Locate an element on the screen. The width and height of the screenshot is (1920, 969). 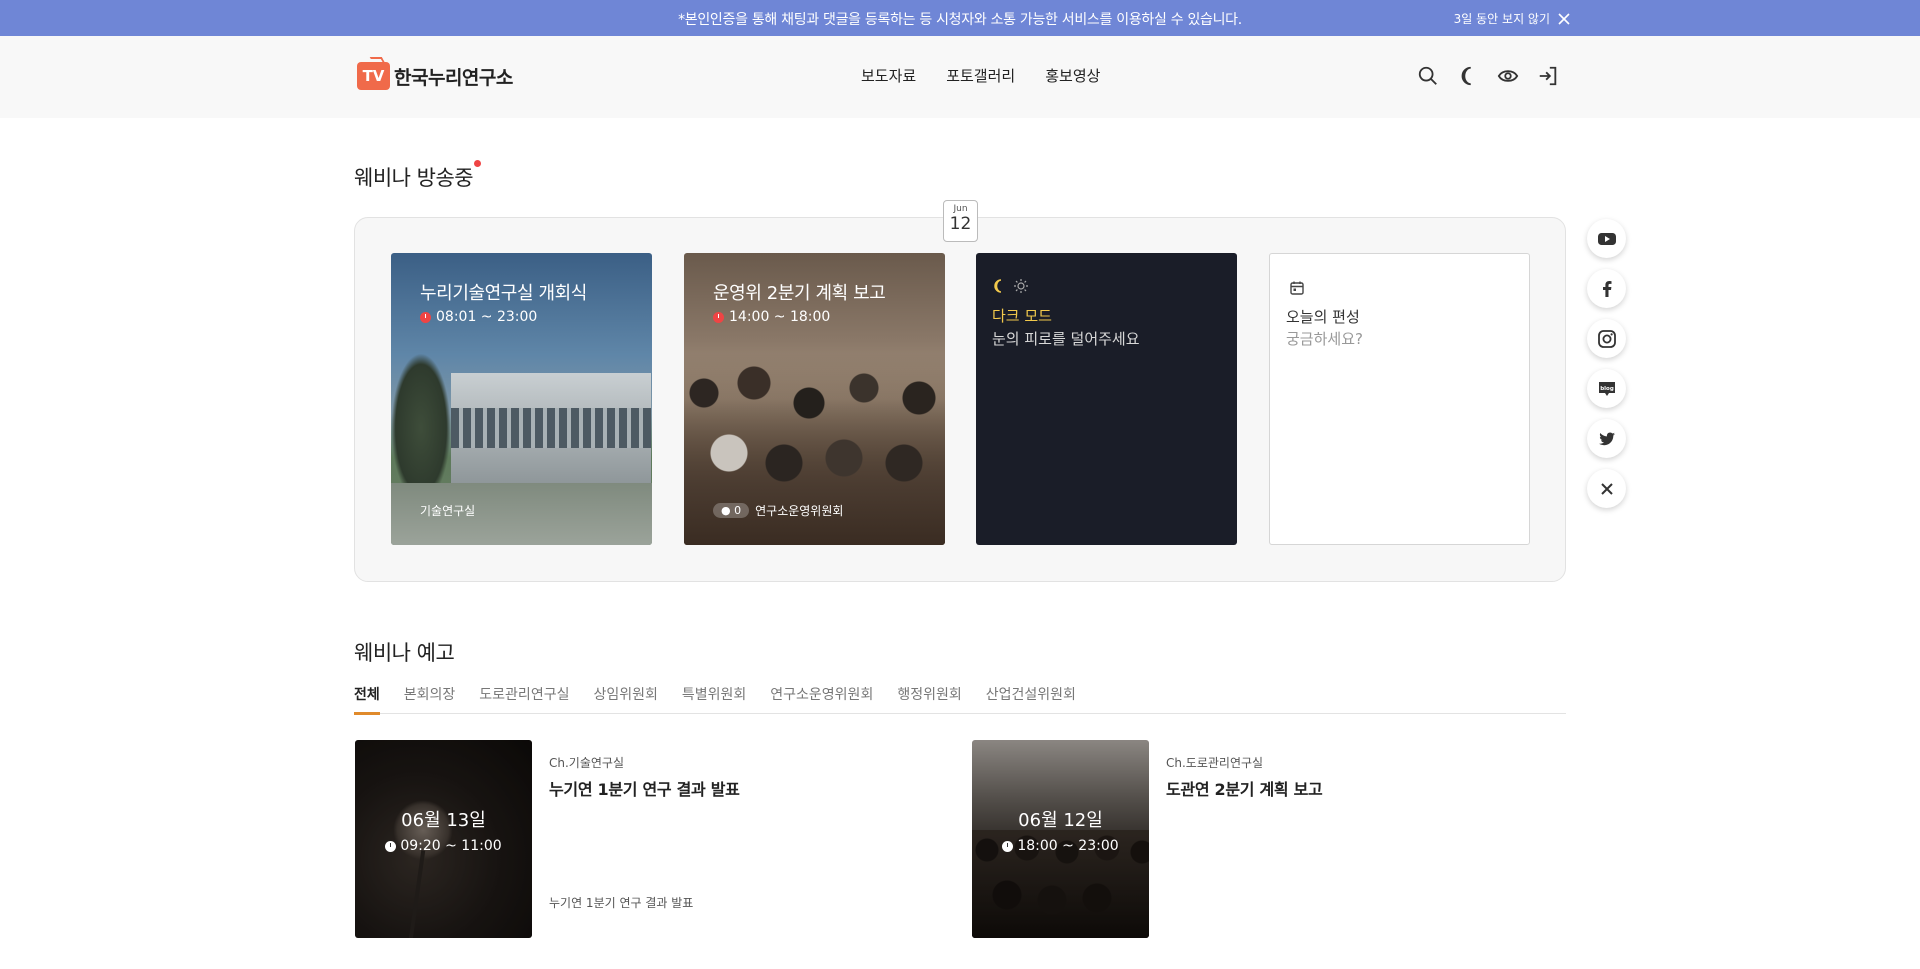
youtube-button is located at coordinates (1606, 238).